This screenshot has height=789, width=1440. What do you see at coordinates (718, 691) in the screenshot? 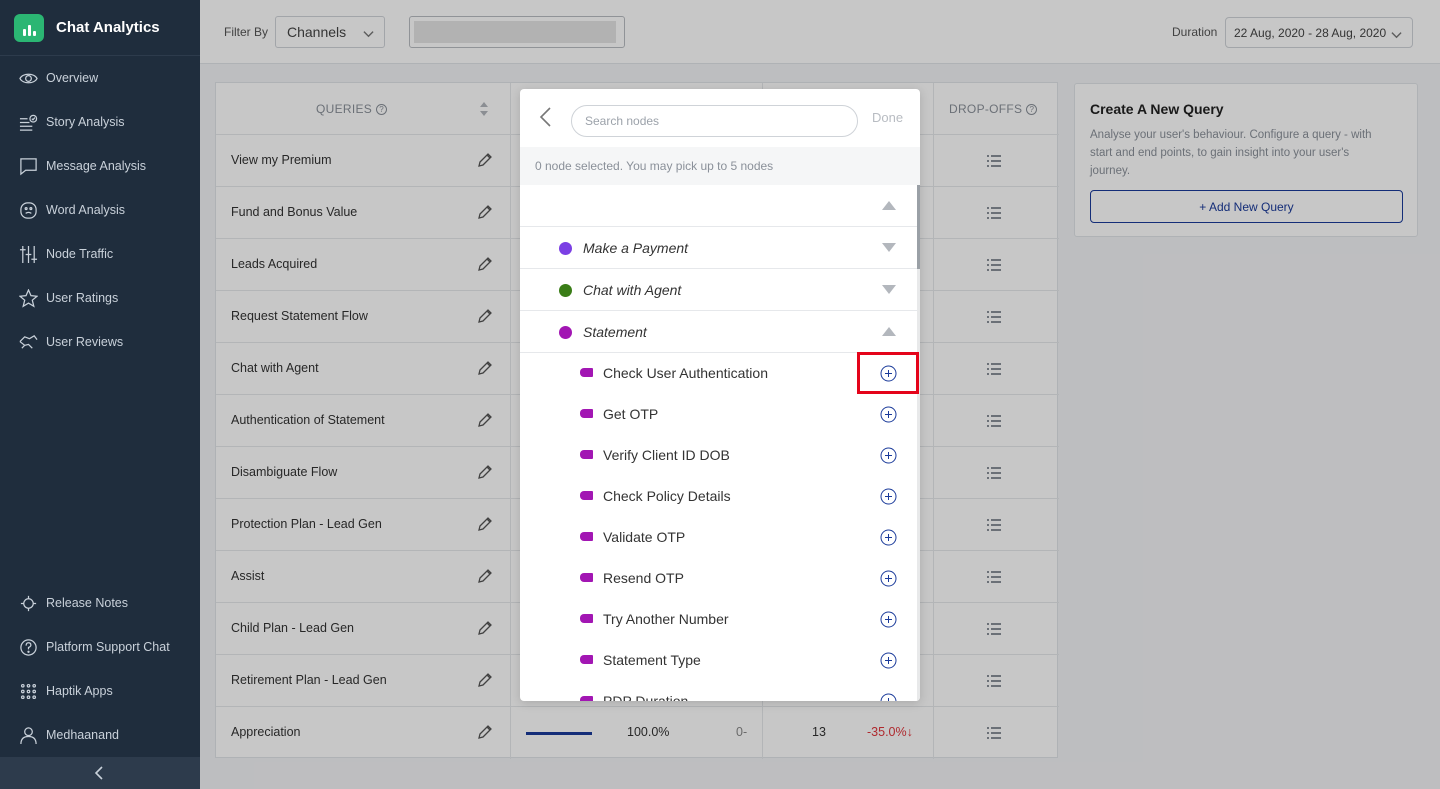
I see `node-item: PDP Duration` at bounding box center [718, 691].